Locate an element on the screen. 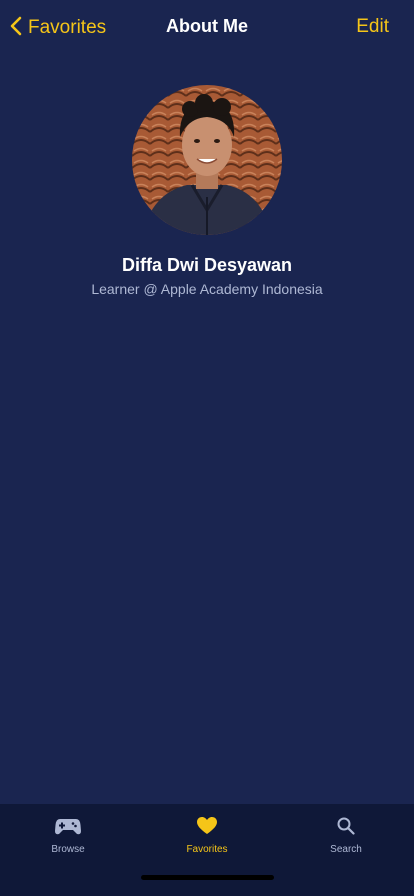 The image size is (414, 896). tab-search-label: Search is located at coordinates (346, 849).